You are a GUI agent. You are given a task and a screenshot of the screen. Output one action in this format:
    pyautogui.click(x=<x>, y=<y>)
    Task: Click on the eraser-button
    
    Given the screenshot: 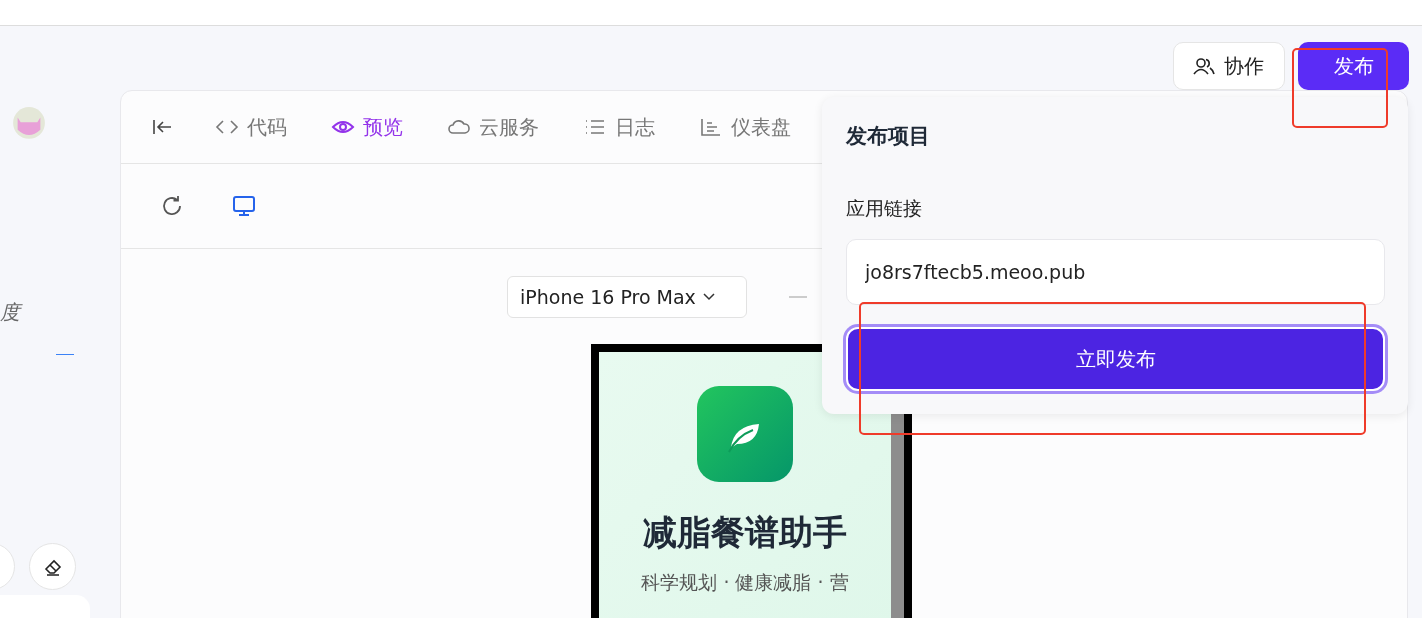 What is the action you would take?
    pyautogui.click(x=52, y=567)
    